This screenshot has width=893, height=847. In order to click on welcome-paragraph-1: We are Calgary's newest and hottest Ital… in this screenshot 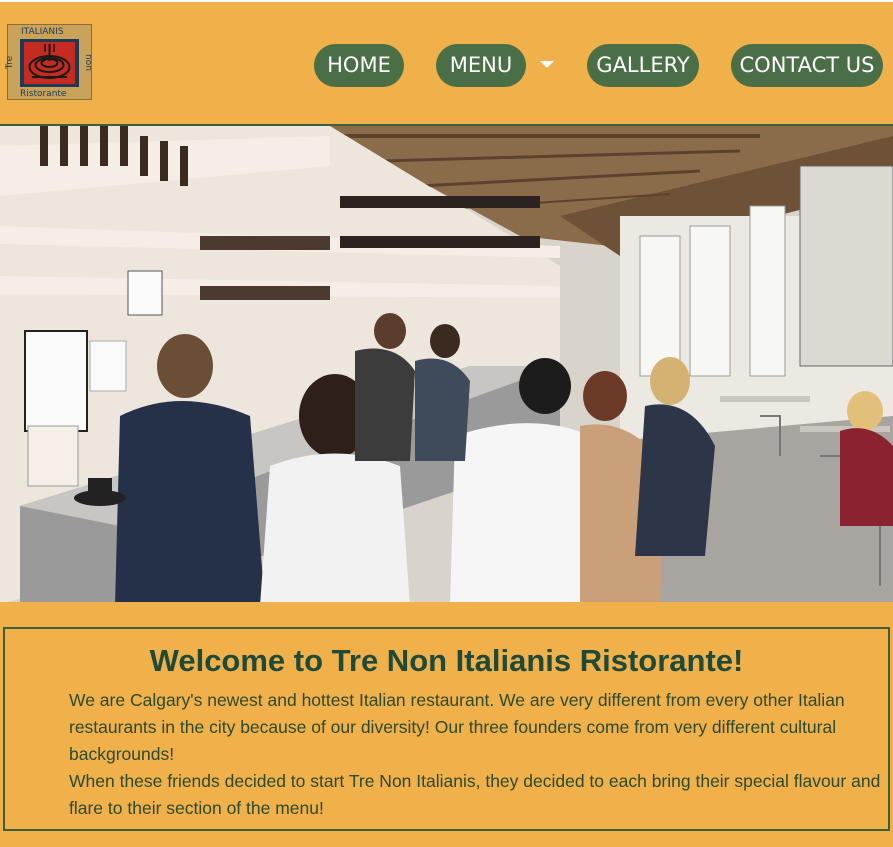, I will do `click(457, 727)`.